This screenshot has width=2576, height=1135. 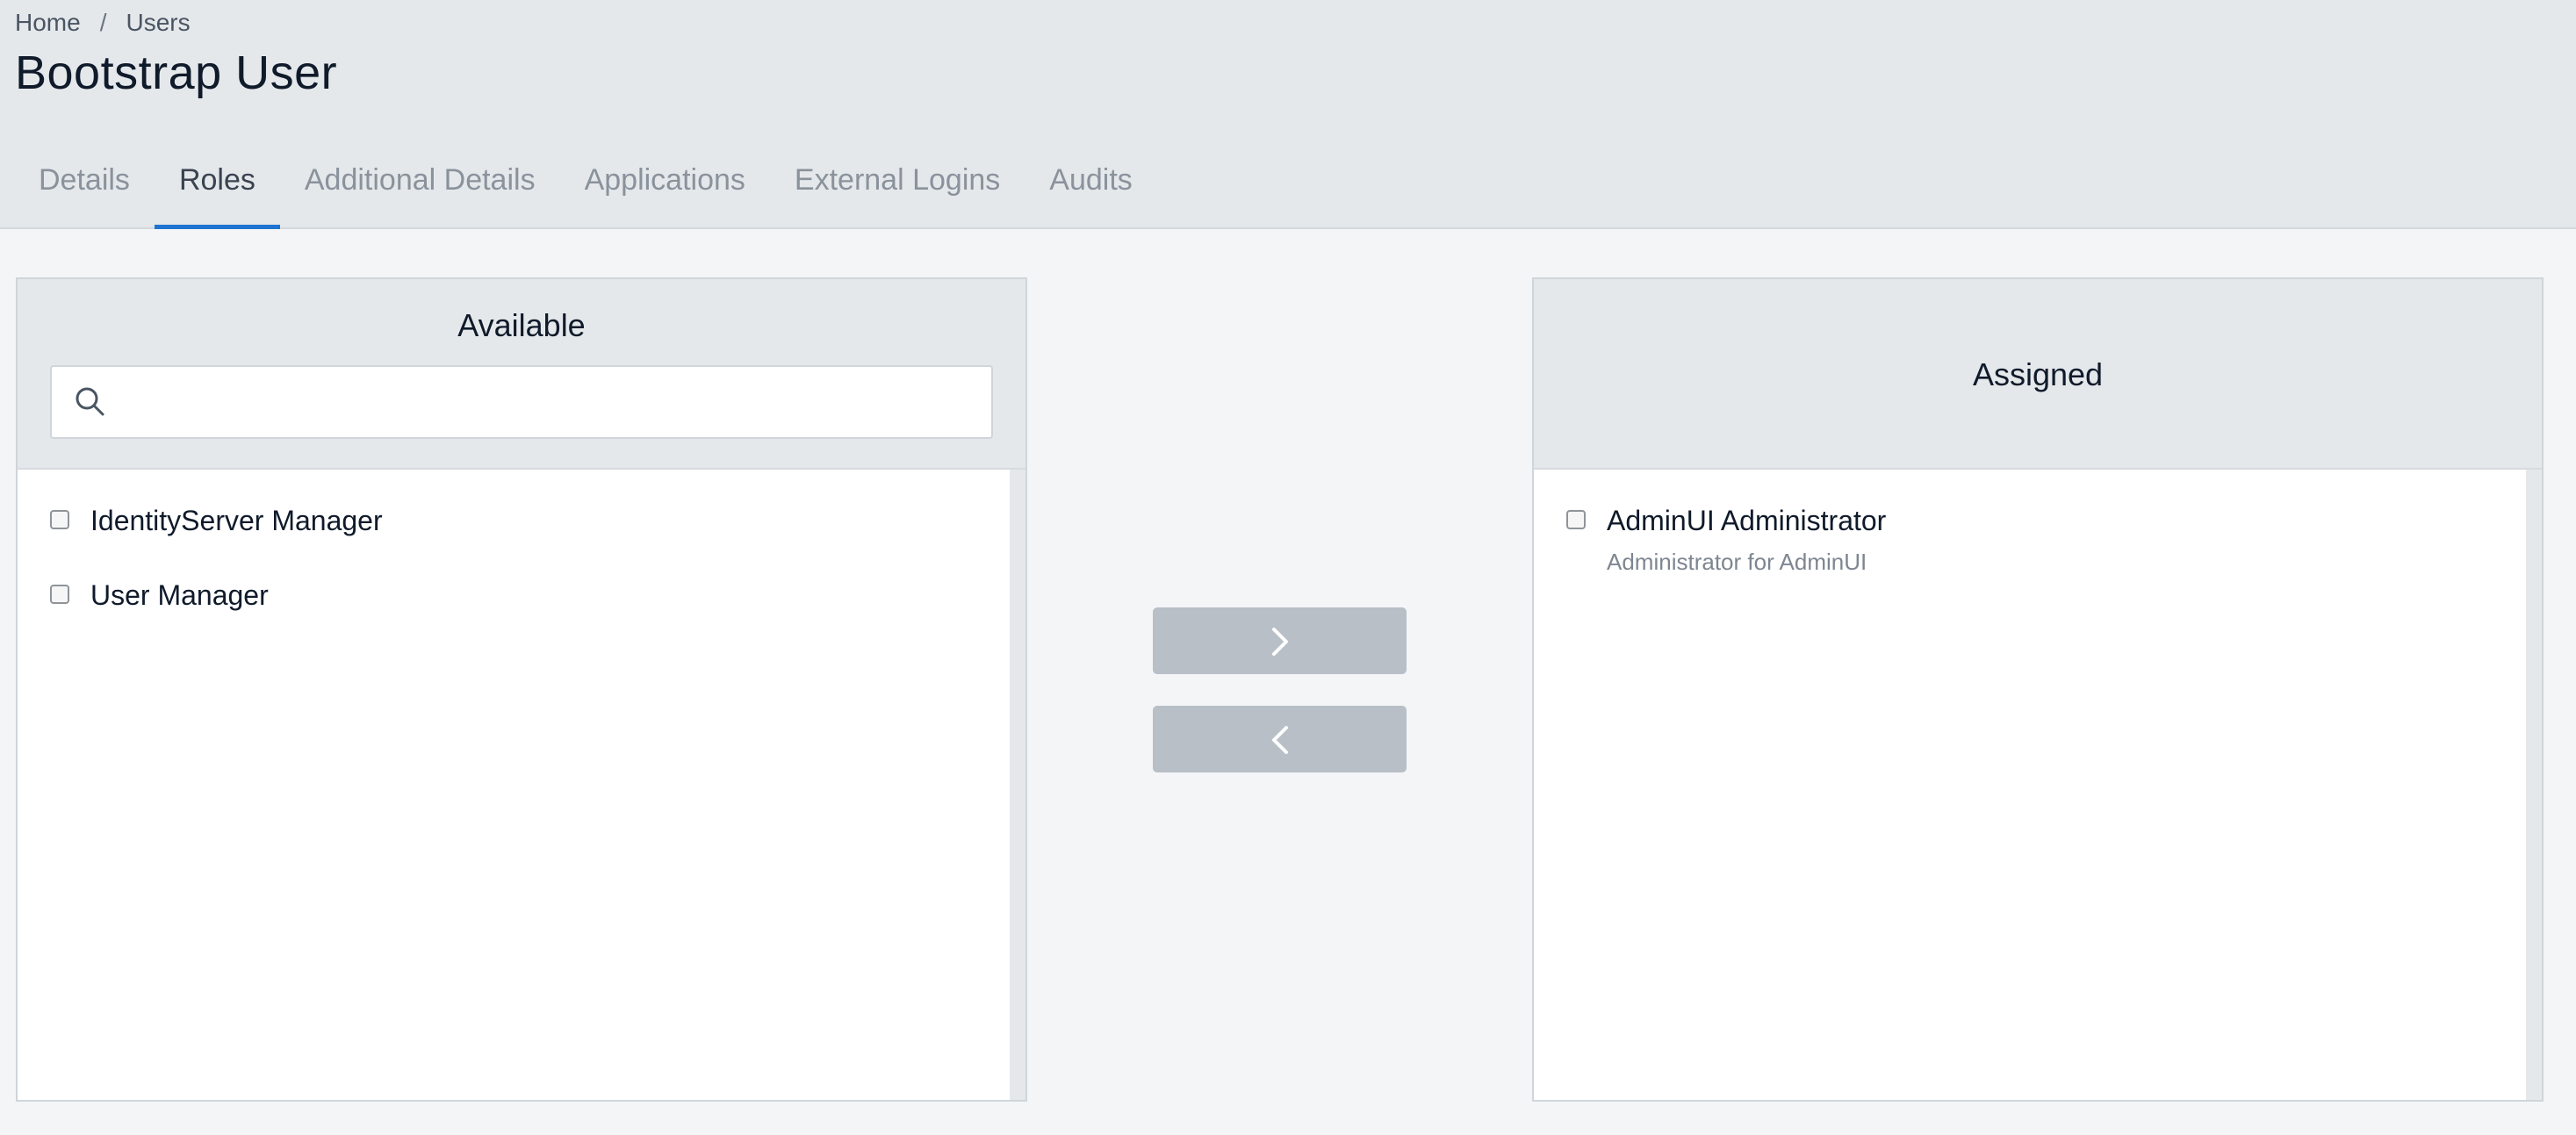 I want to click on unassign-button, so click(x=1280, y=739).